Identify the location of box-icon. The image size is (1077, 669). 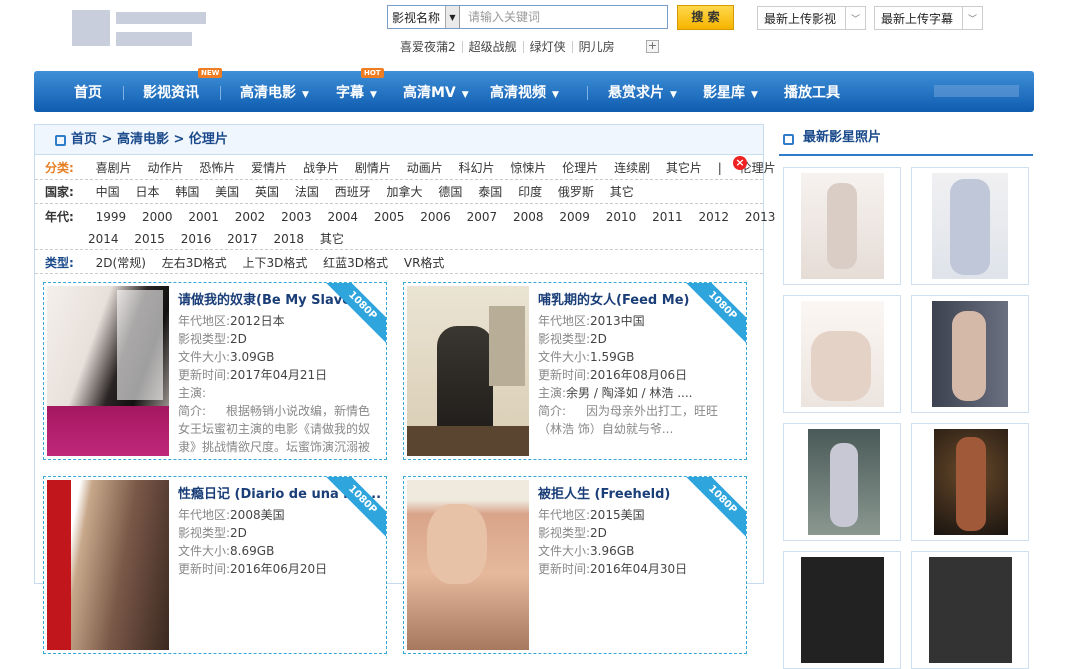
(788, 139).